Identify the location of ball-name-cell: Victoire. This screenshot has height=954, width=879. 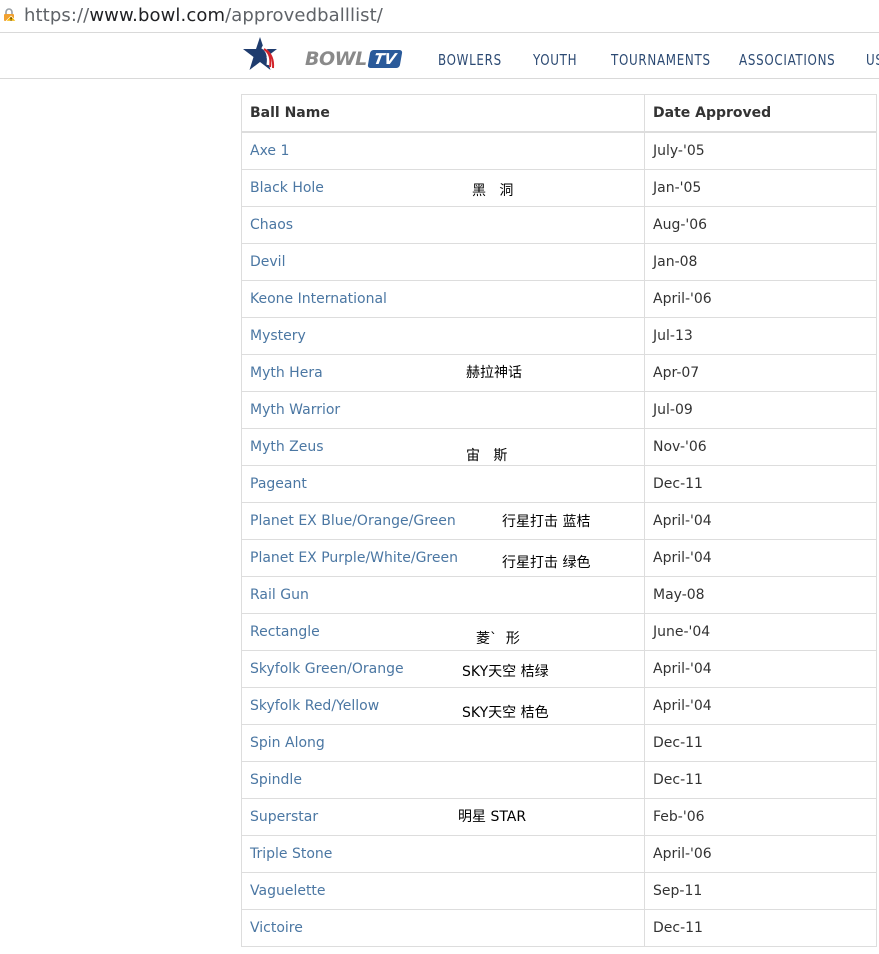
(443, 928).